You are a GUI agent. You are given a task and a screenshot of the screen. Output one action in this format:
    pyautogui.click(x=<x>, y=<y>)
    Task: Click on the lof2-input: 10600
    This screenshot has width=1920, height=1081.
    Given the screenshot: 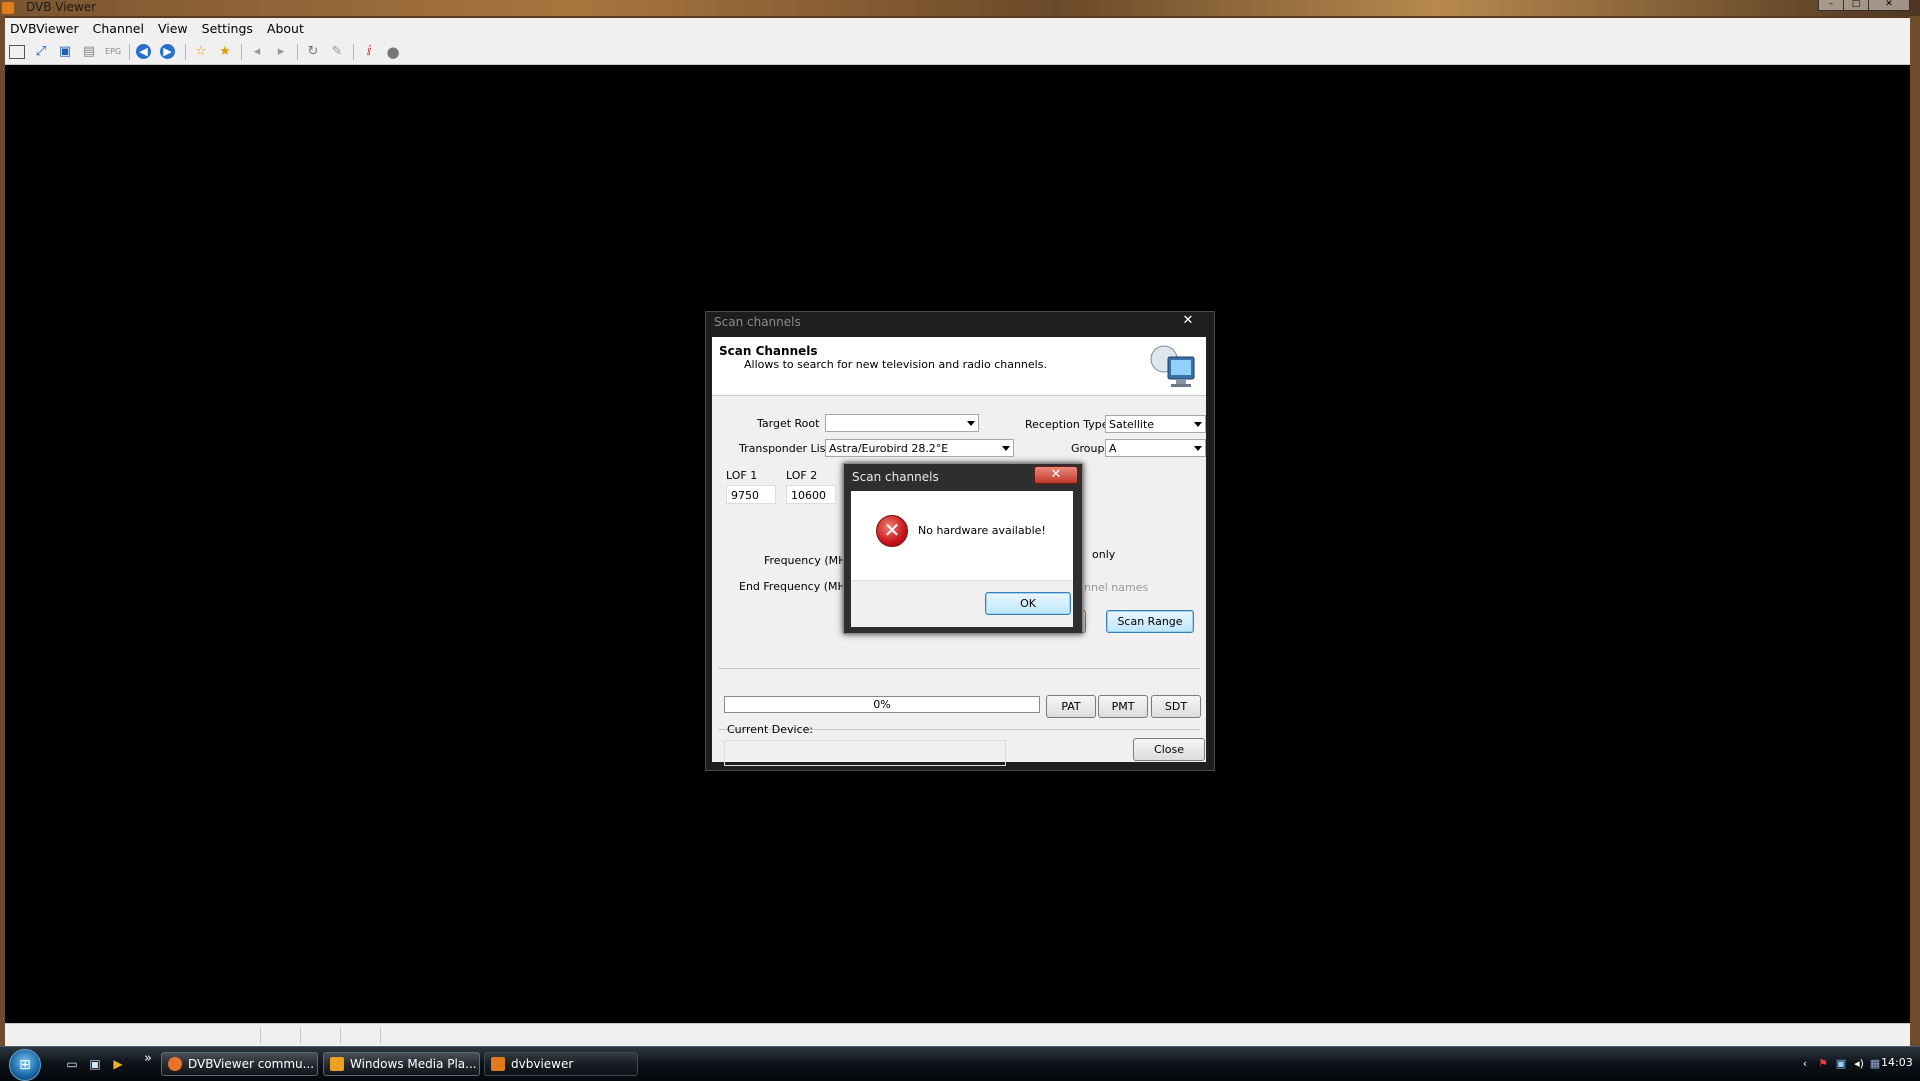 What is the action you would take?
    pyautogui.click(x=811, y=494)
    